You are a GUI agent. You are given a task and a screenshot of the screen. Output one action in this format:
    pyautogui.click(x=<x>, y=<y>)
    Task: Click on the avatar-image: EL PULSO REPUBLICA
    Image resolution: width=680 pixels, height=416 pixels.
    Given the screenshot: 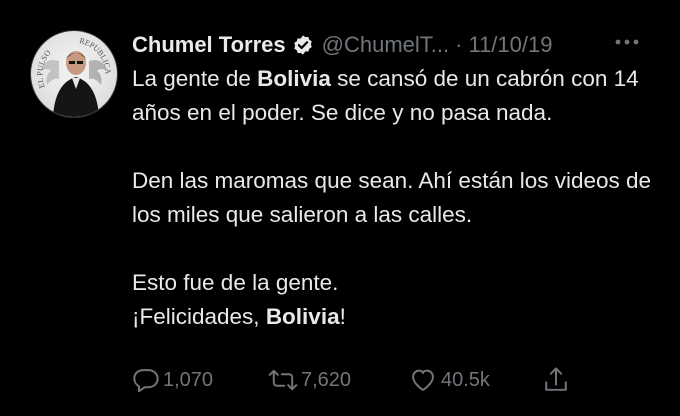 What is the action you would take?
    pyautogui.click(x=74, y=76)
    